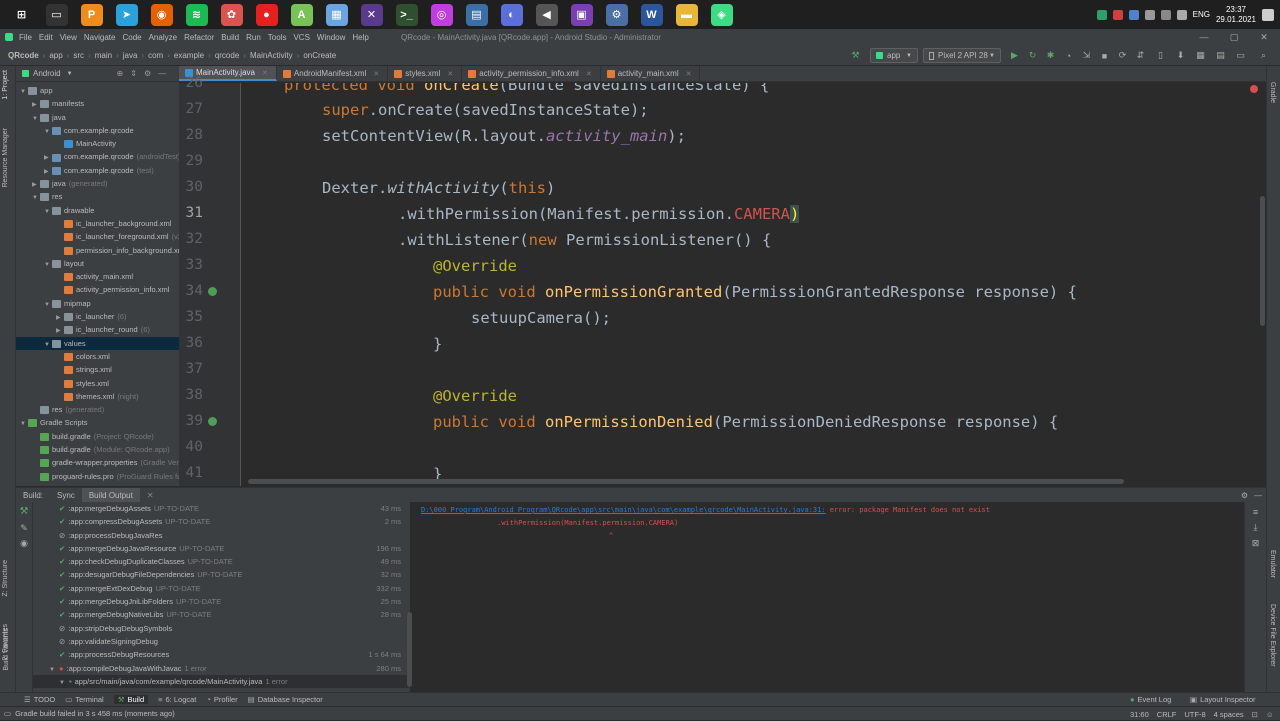 Image resolution: width=1280 pixels, height=721 pixels. What do you see at coordinates (336, 14) in the screenshot?
I see `photos-icon: ▦` at bounding box center [336, 14].